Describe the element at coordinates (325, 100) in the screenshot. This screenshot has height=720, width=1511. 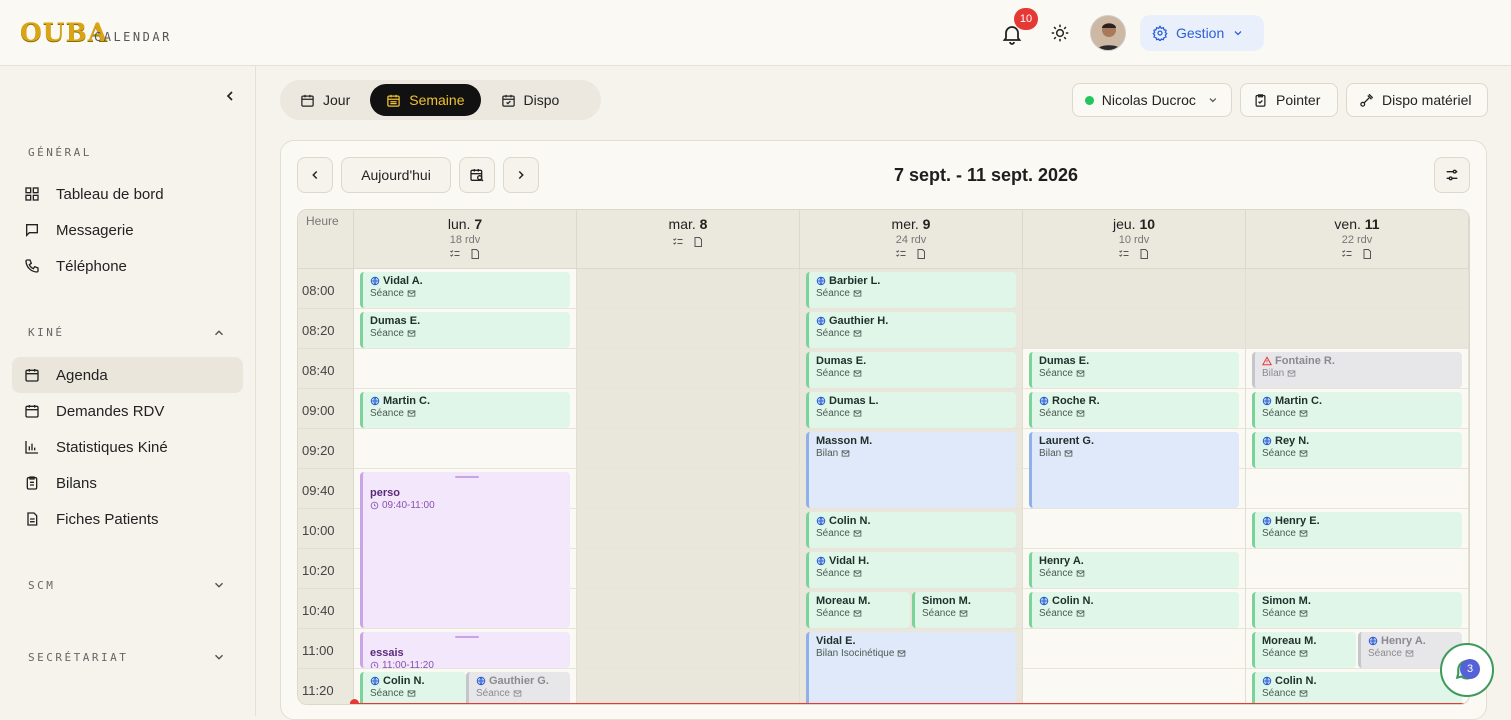
I see `tab-jour: Jour` at that location.